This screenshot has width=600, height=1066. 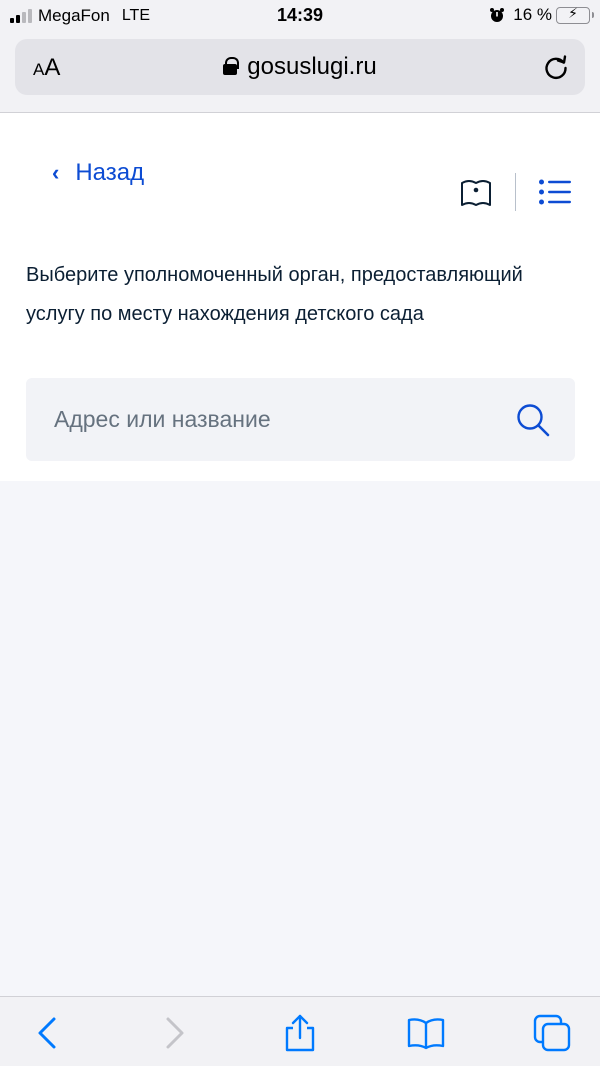 I want to click on tabs-icon, so click(x=552, y=1033).